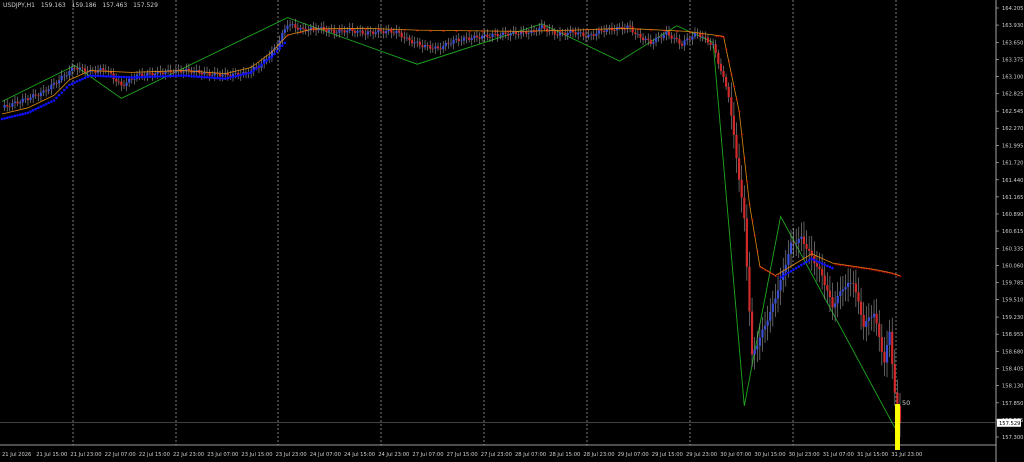  Describe the element at coordinates (838, 455) in the screenshot. I see `time-label-24: 31 Jul 07:00` at that location.